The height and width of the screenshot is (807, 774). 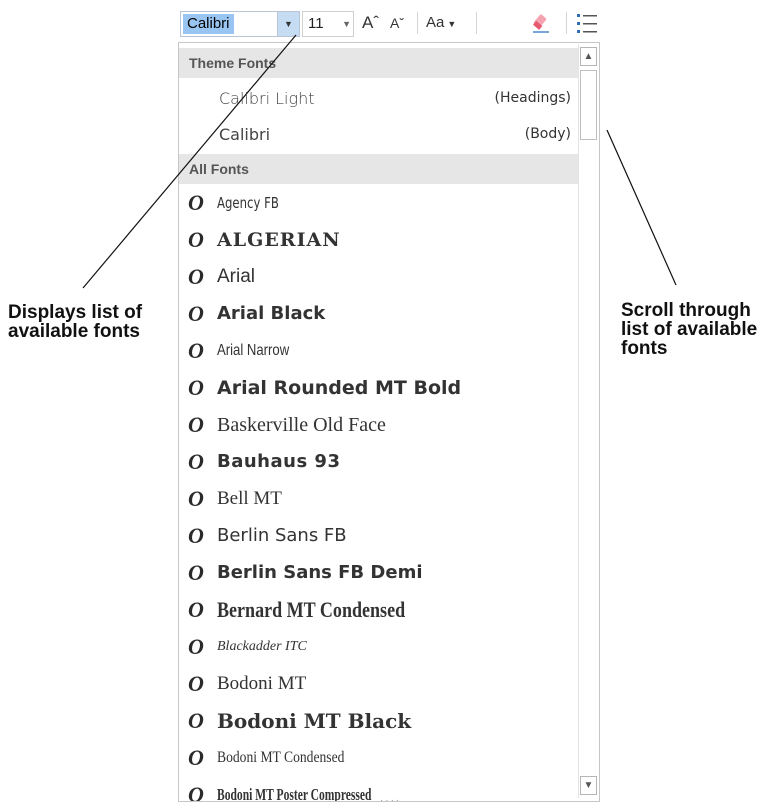 What do you see at coordinates (644, 348) in the screenshot?
I see `callout-text: fonts` at bounding box center [644, 348].